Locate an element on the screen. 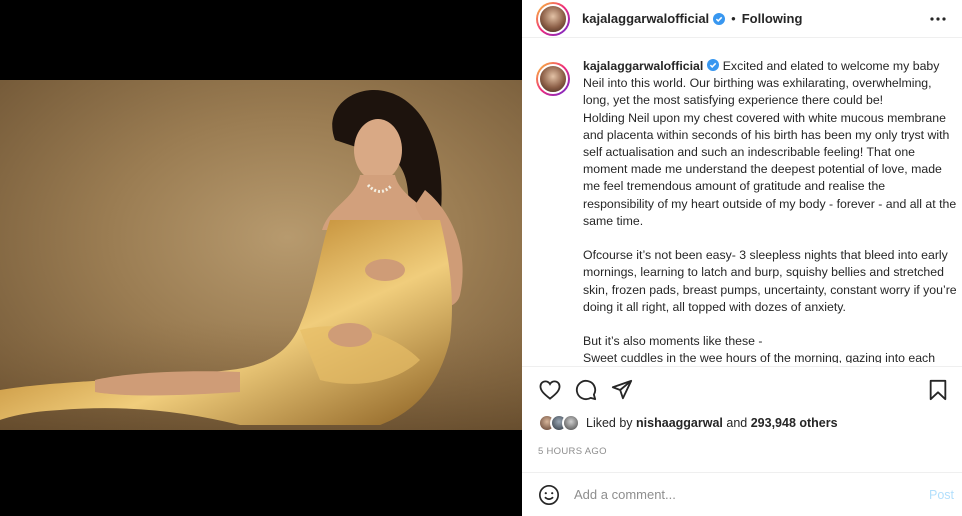  heart-icon is located at coordinates (550, 390).